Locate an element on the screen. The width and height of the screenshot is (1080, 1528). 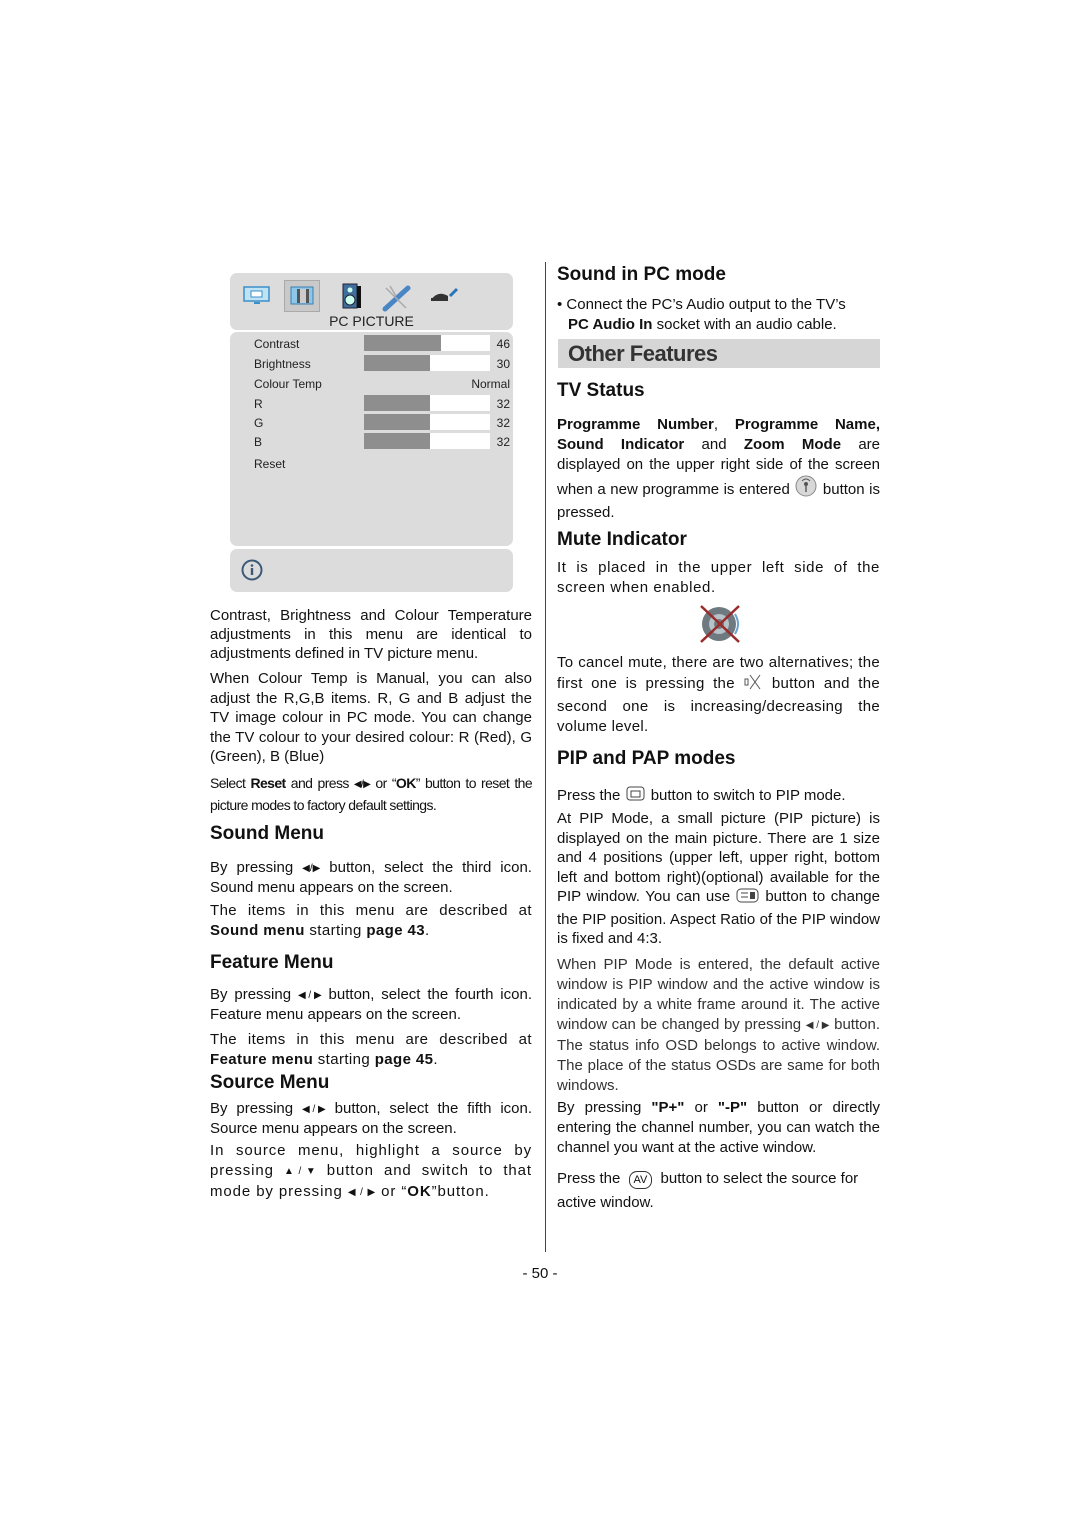
text: socket with an audio cable. is located at coordinates (744, 324).